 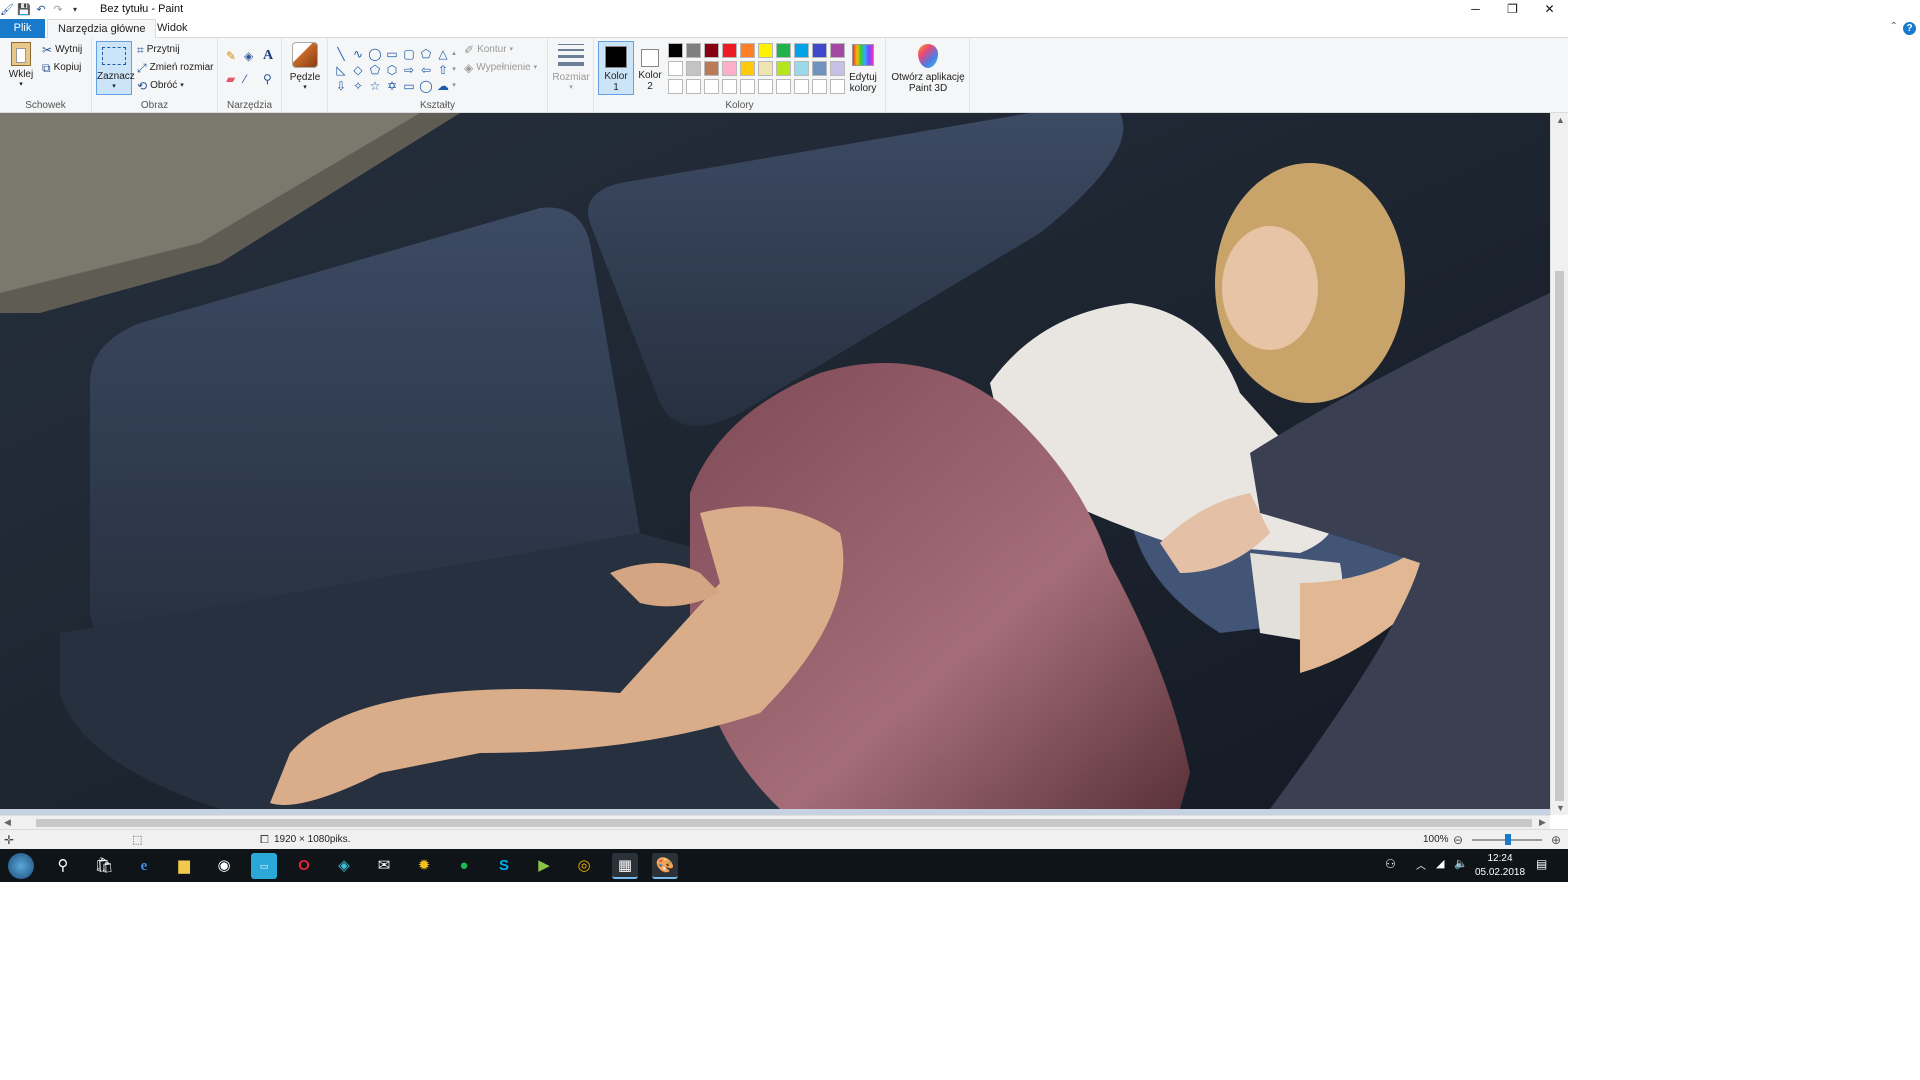 What do you see at coordinates (375, 54) in the screenshot?
I see `oval-icon: ◯` at bounding box center [375, 54].